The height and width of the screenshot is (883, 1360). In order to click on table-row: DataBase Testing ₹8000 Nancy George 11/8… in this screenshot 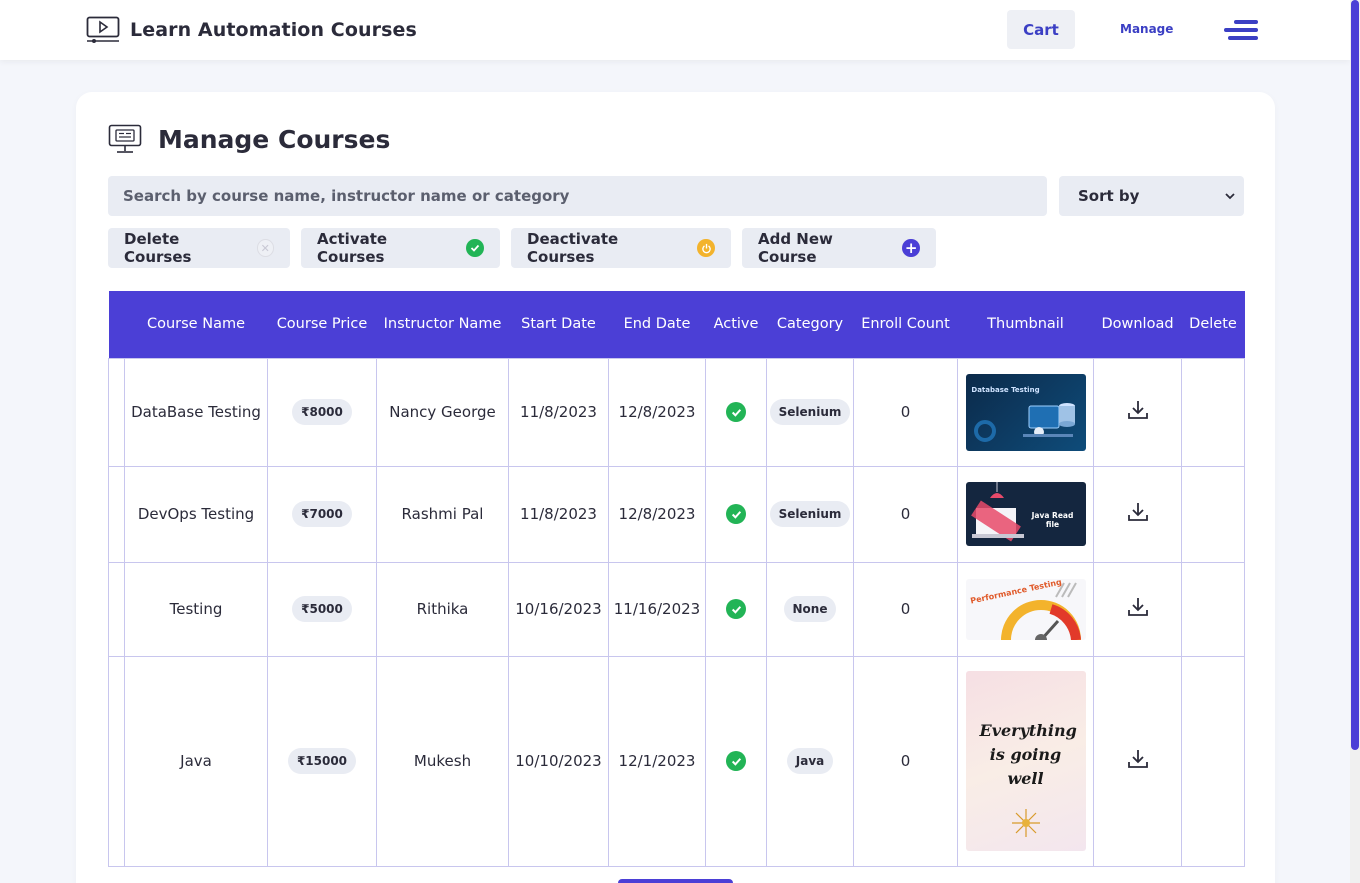, I will do `click(676, 412)`.